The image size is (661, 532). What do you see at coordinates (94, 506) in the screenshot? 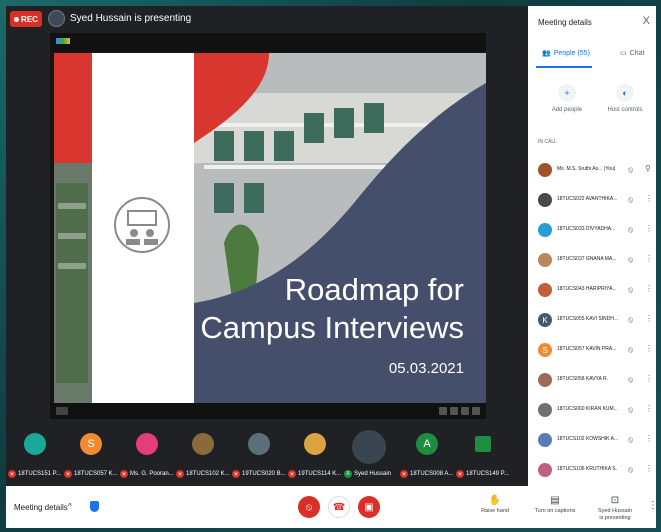
I see `shield-icon` at bounding box center [94, 506].